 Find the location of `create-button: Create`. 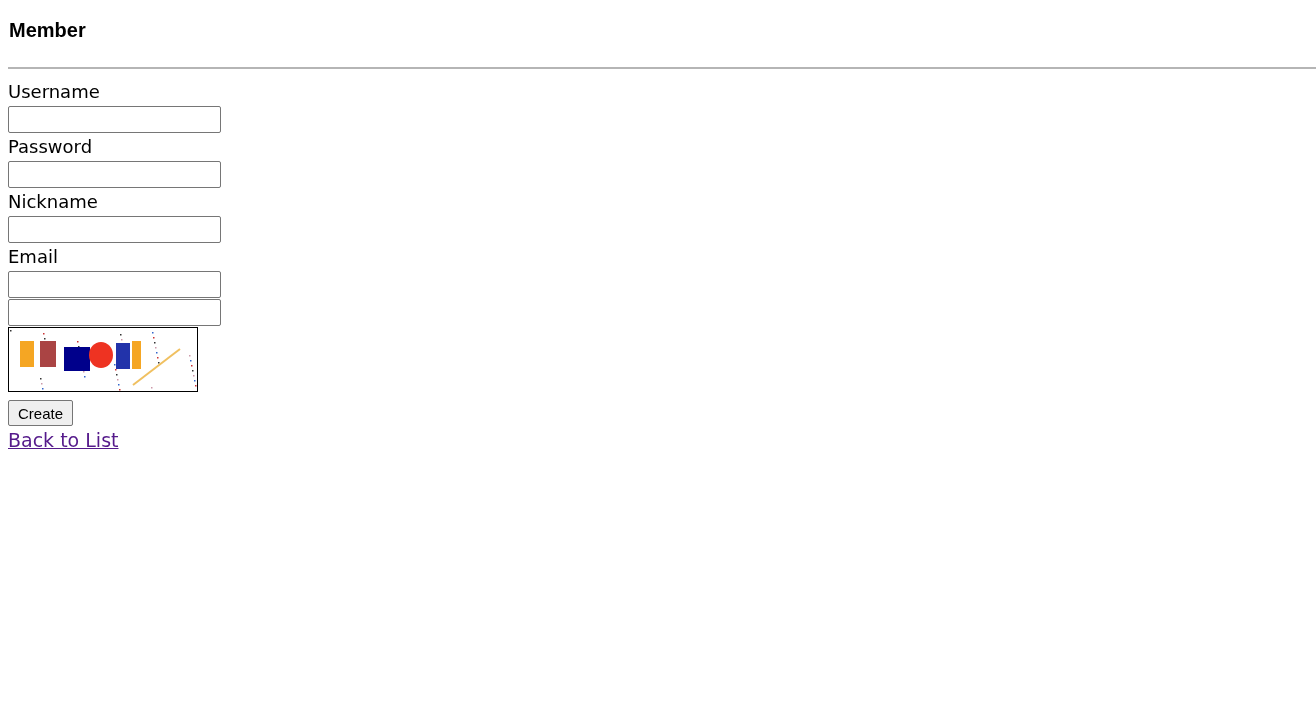

create-button: Create is located at coordinates (41, 413).